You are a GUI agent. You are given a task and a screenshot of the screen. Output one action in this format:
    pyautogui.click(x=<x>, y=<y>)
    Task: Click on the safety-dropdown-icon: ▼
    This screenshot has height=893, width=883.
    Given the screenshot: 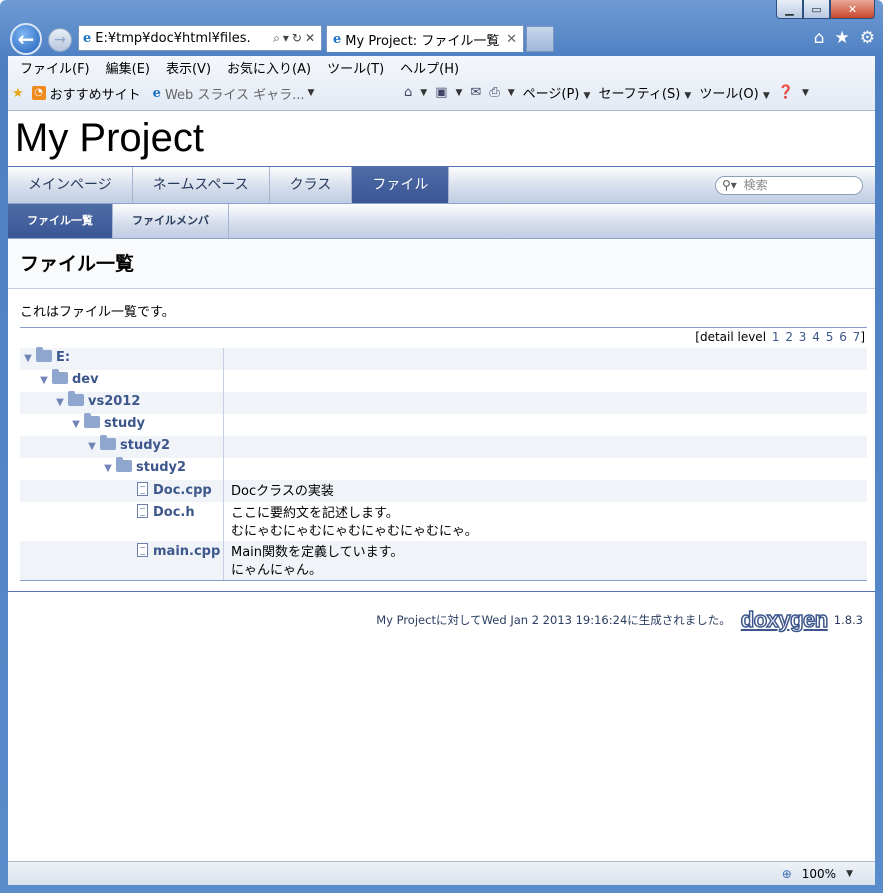 What is the action you would take?
    pyautogui.click(x=688, y=96)
    